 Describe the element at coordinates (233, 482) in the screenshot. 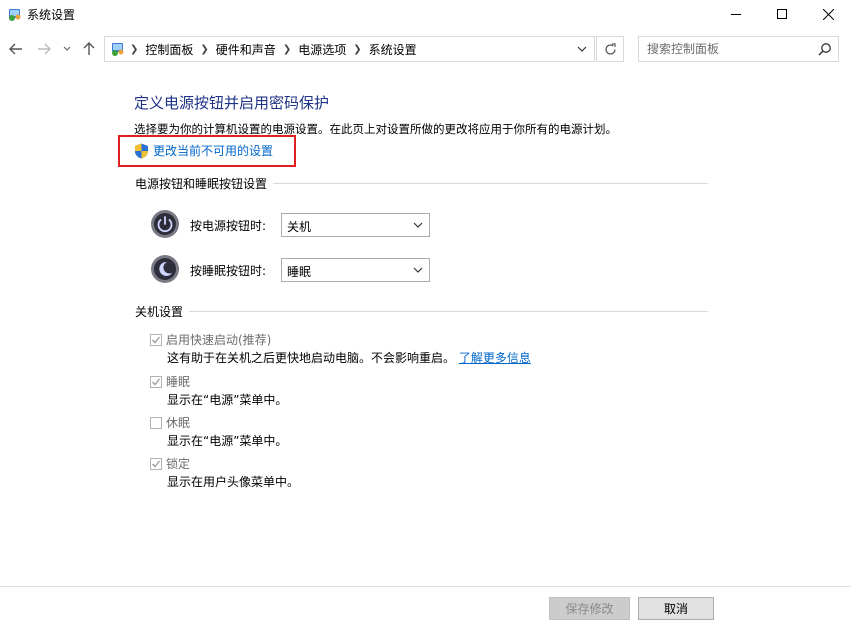

I see `lock-description: 显示在用户头像菜单中。` at that location.